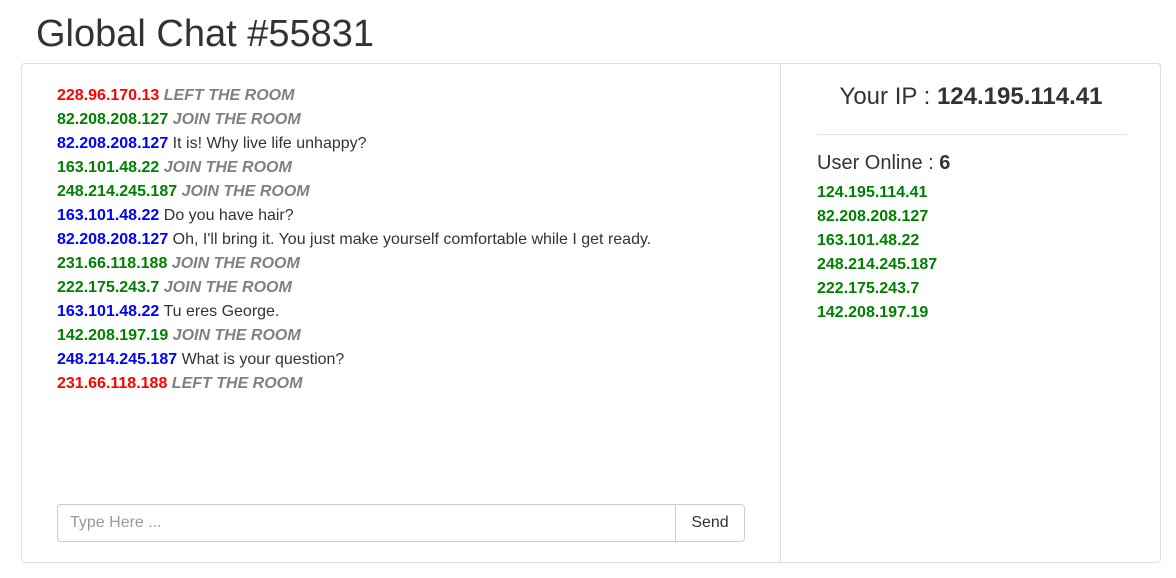 This screenshot has width=1176, height=578. Describe the element at coordinates (407, 216) in the screenshot. I see `chat-message: 163.101.48.22 Do you have hair?` at that location.